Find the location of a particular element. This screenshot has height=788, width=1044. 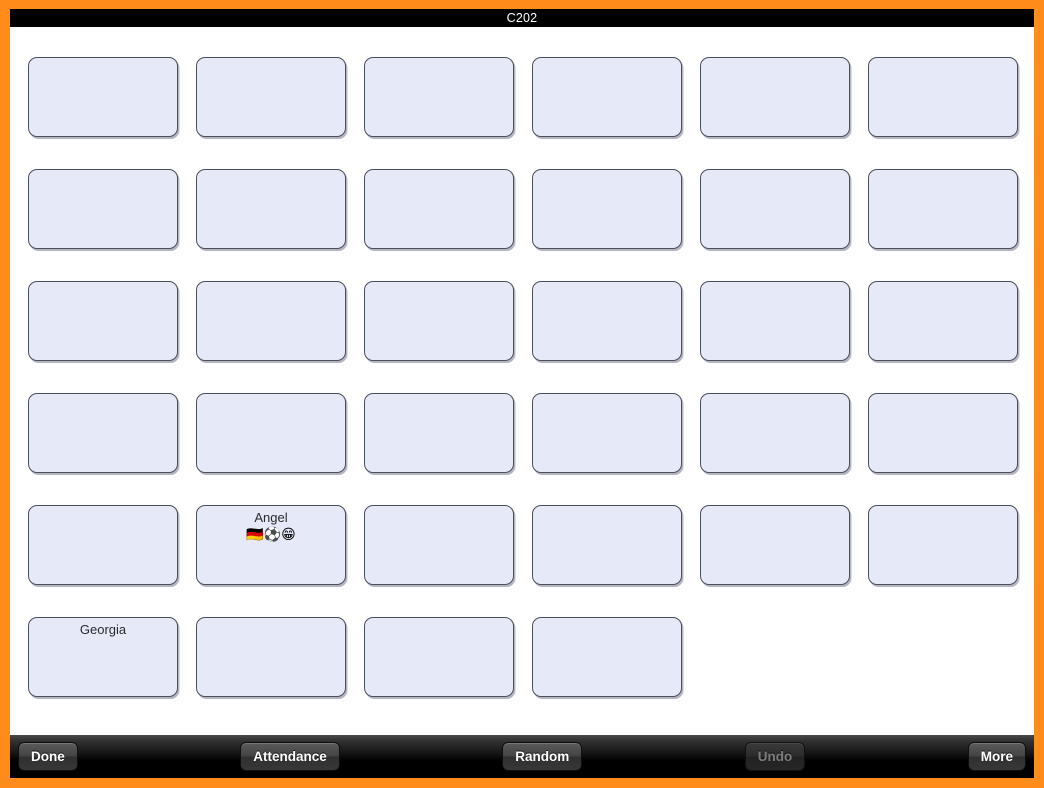

student-name: Angel is located at coordinates (271, 517).